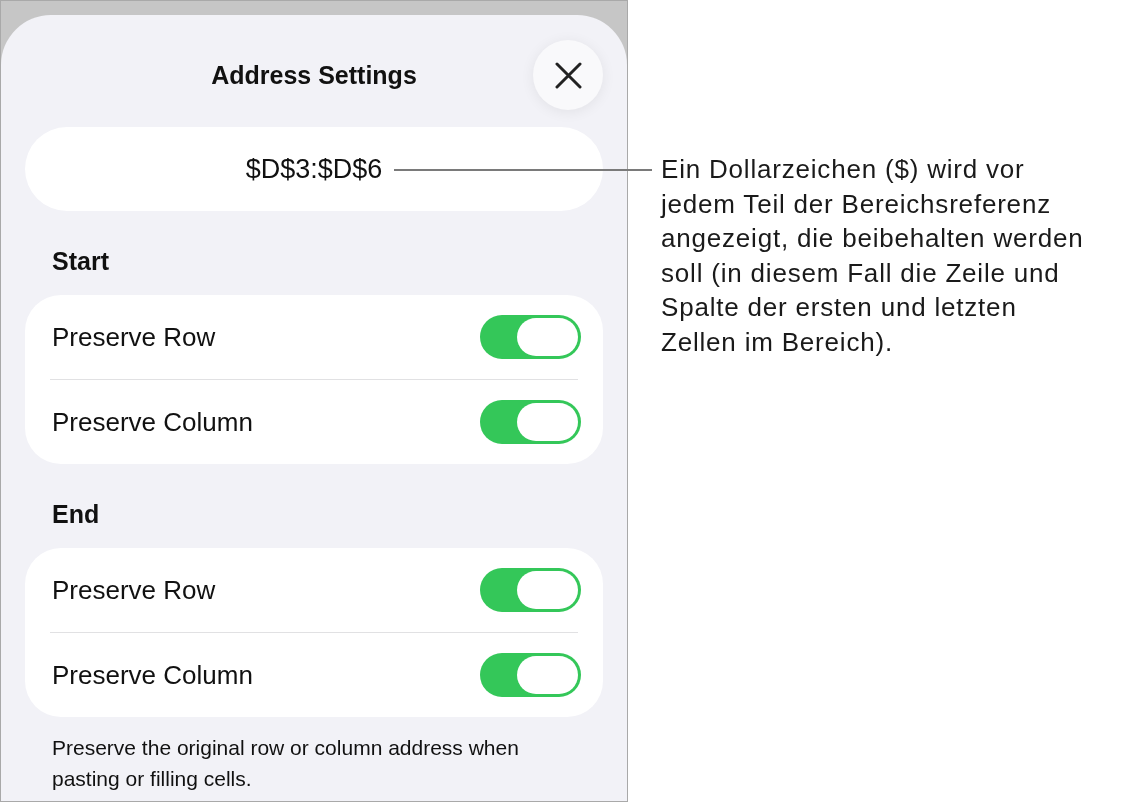 The width and height of the screenshot is (1123, 803). What do you see at coordinates (285, 763) in the screenshot?
I see `footnote-text: Preserve the original row or column address when pasting or filling cells.` at bounding box center [285, 763].